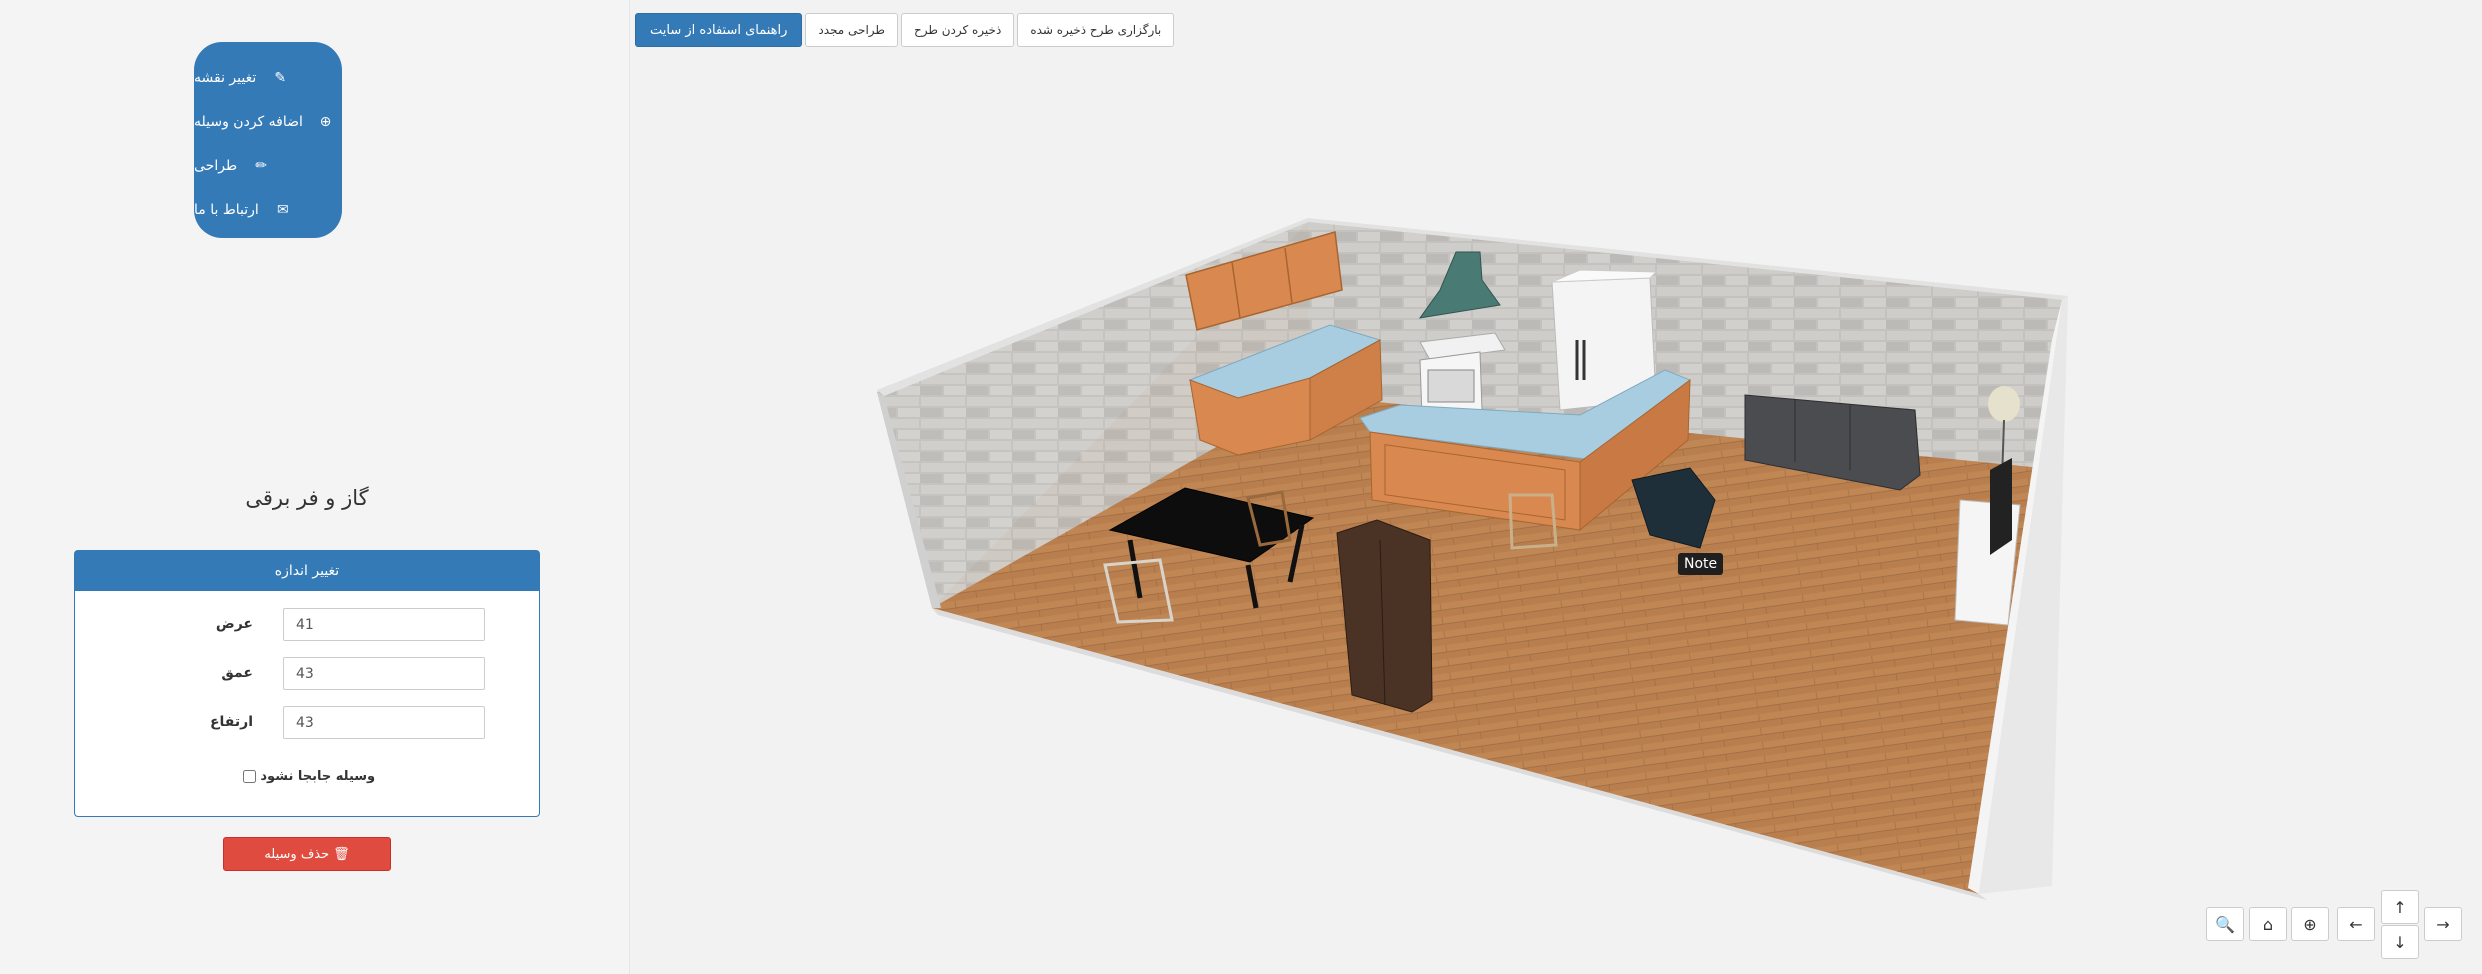  I want to click on depth-input, so click(384, 673).